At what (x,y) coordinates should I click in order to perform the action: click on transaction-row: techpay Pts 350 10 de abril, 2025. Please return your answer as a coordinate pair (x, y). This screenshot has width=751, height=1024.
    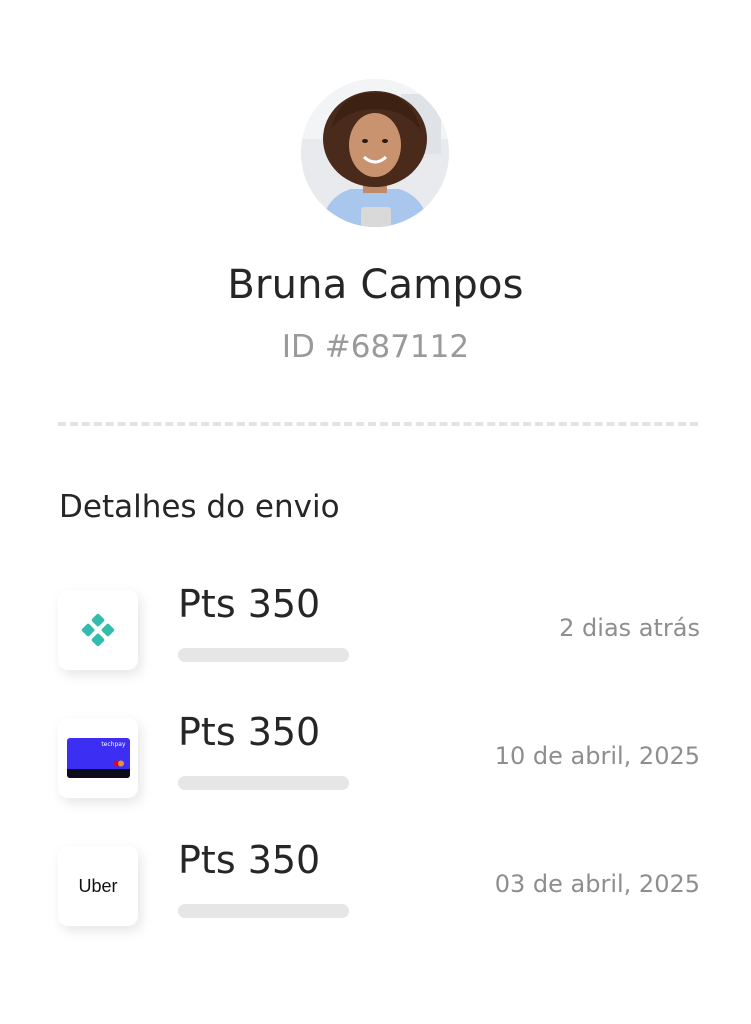
    Looking at the image, I should click on (375, 764).